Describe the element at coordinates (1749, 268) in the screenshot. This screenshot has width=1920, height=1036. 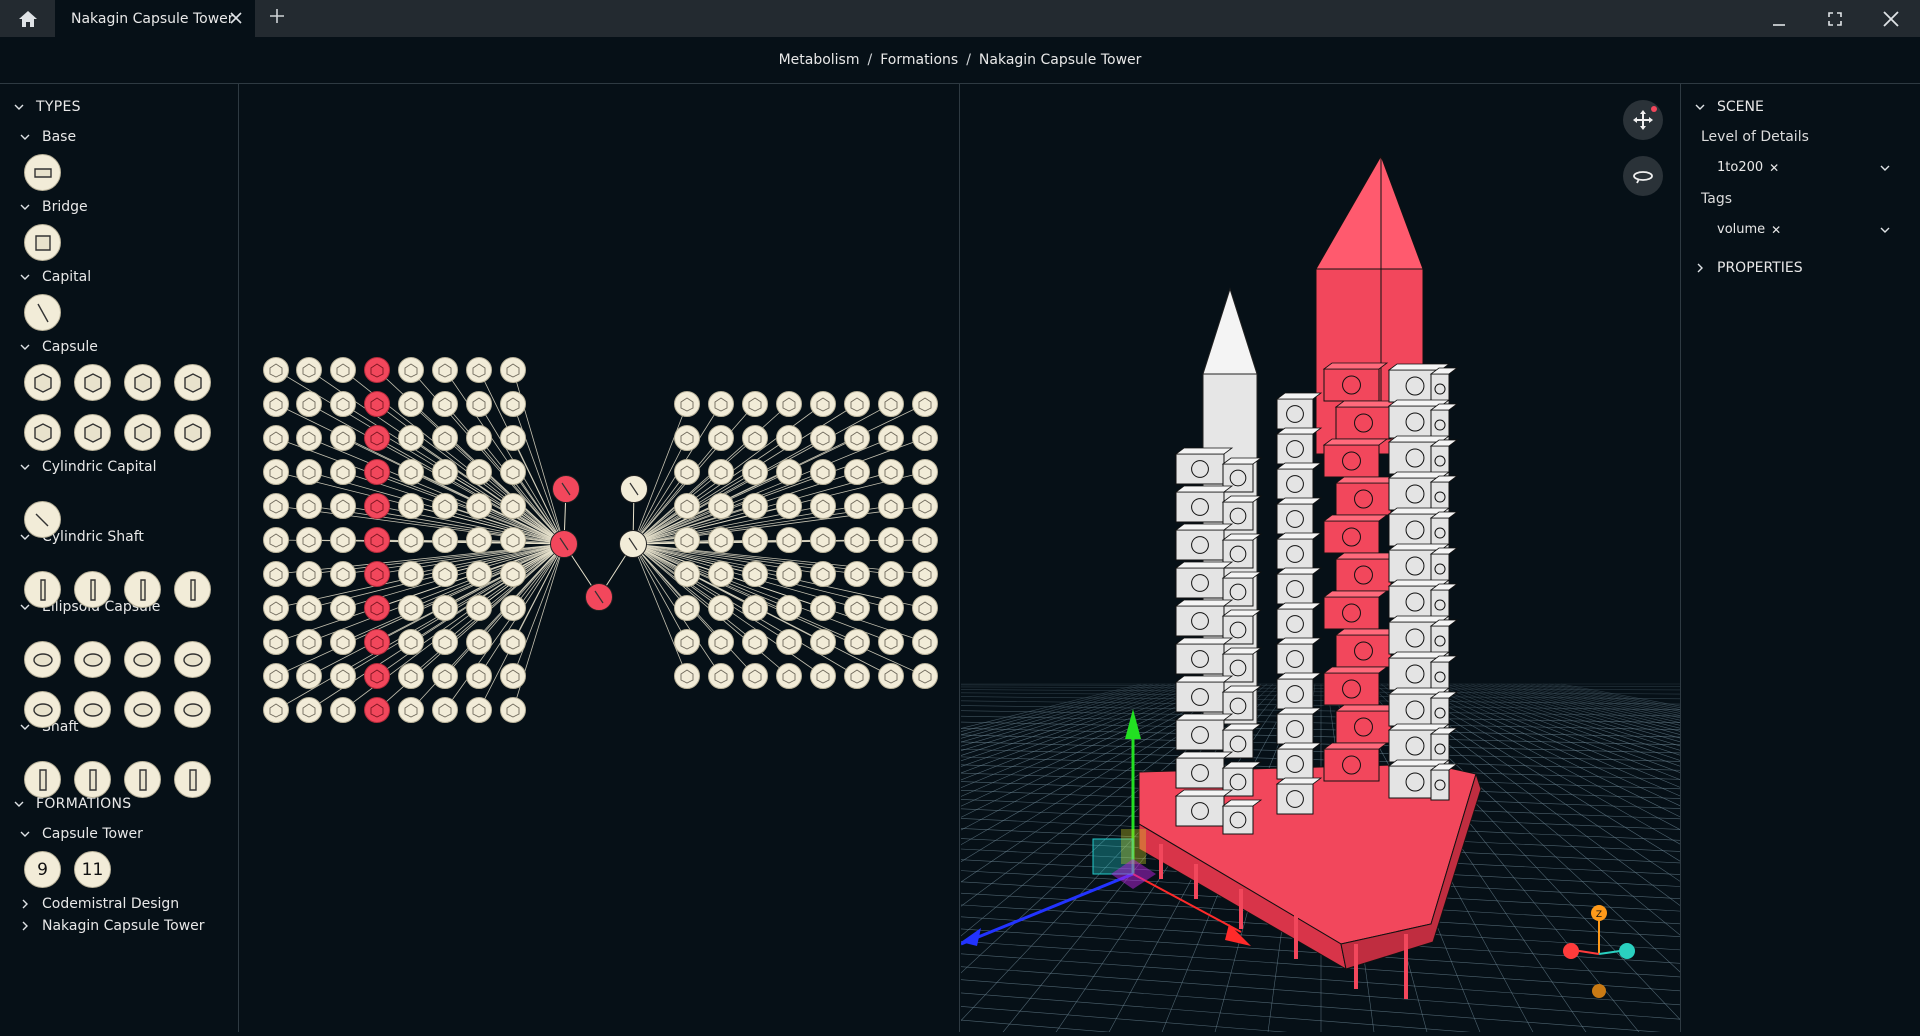
I see `properties-section-header: PROPERTIES` at that location.